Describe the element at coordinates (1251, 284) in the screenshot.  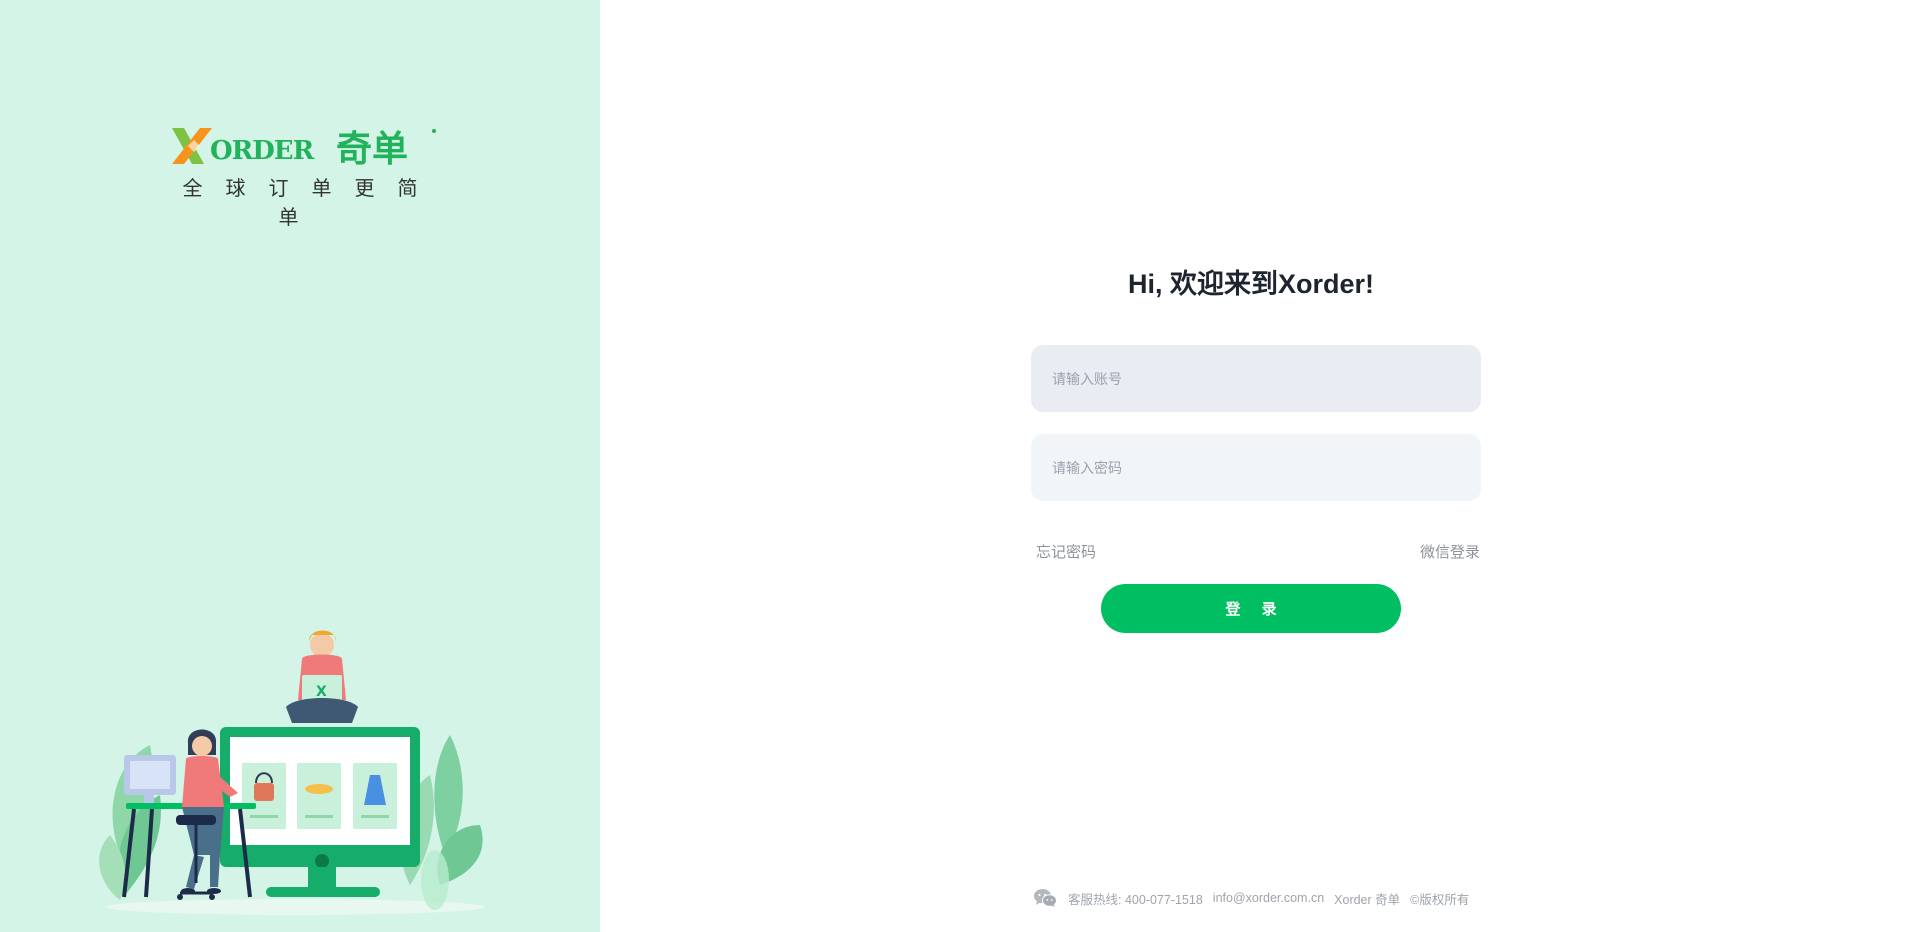
I see `welcome-heading: Hi, 欢迎来到Xorder!` at that location.